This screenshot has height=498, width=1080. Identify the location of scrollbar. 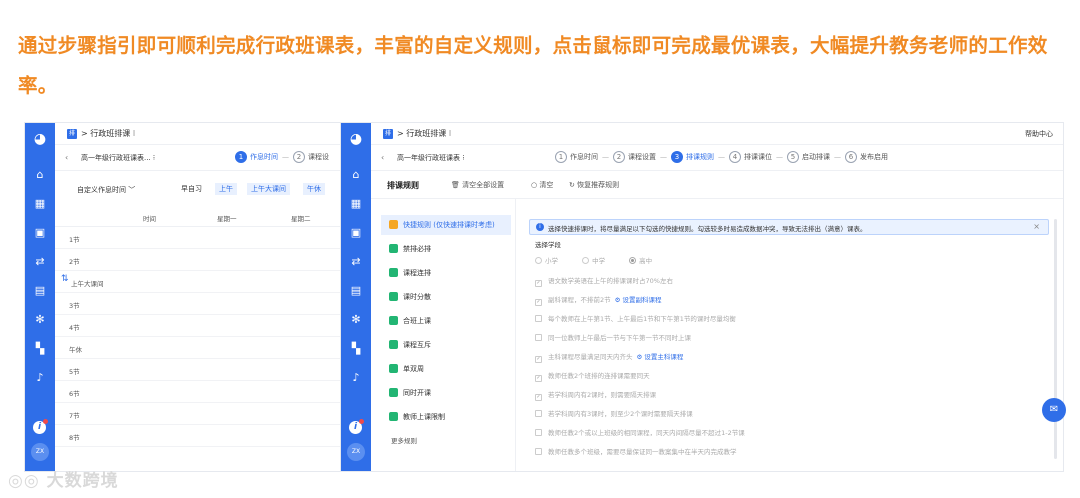
(1055, 339).